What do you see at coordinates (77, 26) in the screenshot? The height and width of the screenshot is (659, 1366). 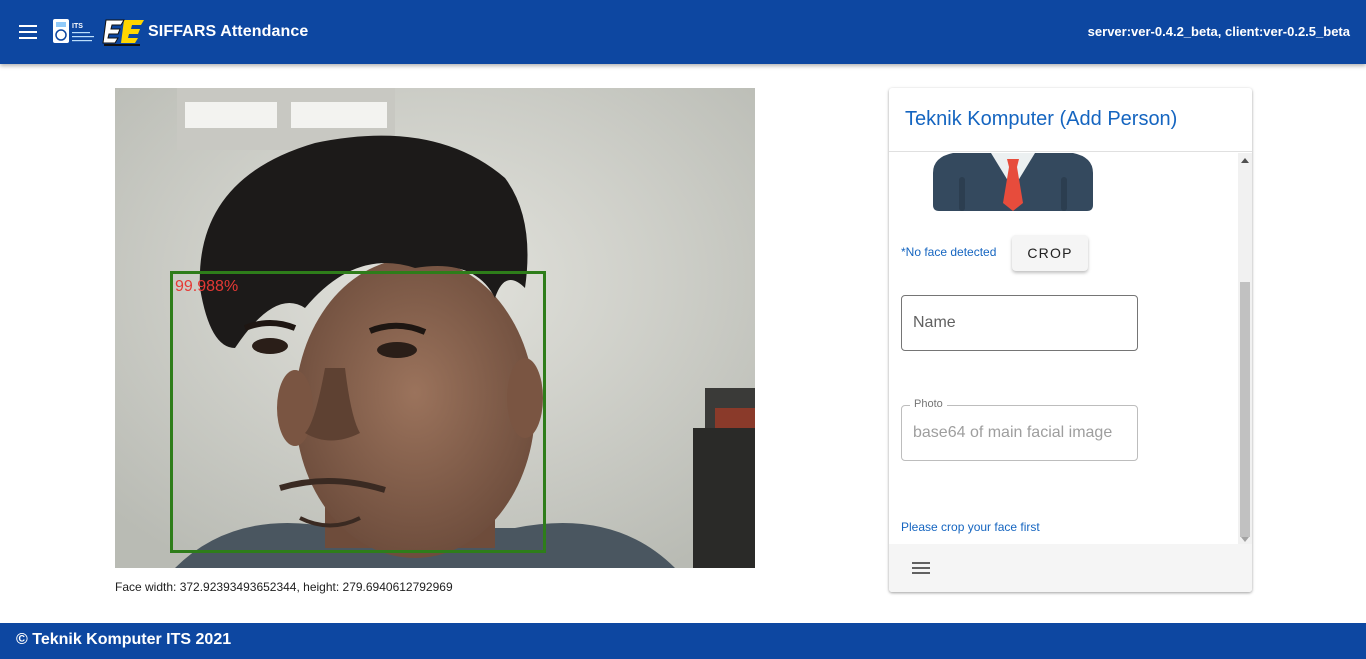 I see `svg-text: ITS` at bounding box center [77, 26].